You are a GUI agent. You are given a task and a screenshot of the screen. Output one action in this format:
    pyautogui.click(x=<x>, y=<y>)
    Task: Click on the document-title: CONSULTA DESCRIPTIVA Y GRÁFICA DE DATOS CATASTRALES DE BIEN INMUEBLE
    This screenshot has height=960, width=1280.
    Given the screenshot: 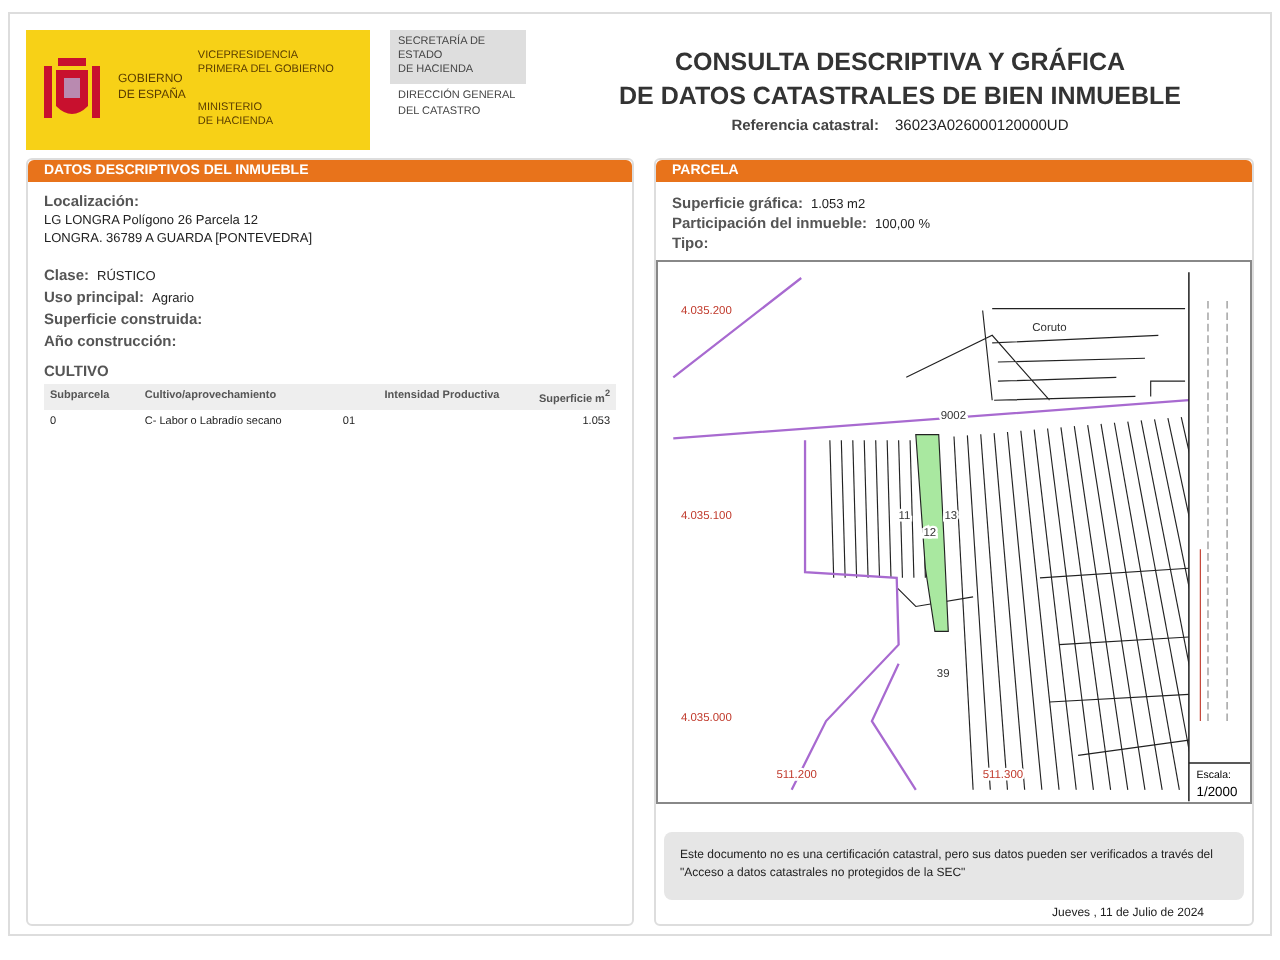 What is the action you would take?
    pyautogui.click(x=900, y=79)
    